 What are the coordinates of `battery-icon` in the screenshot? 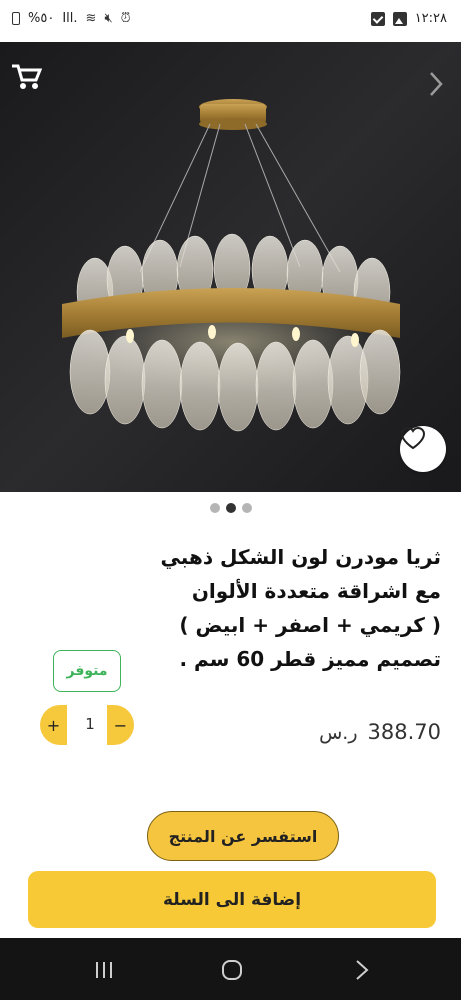 It's located at (16, 18).